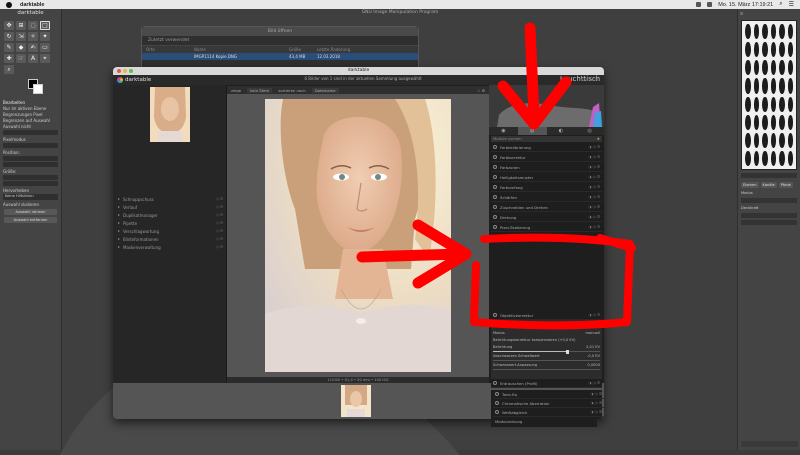  What do you see at coordinates (546, 333) in the screenshot?
I see `exposure-mode-row: Modus manuell` at bounding box center [546, 333].